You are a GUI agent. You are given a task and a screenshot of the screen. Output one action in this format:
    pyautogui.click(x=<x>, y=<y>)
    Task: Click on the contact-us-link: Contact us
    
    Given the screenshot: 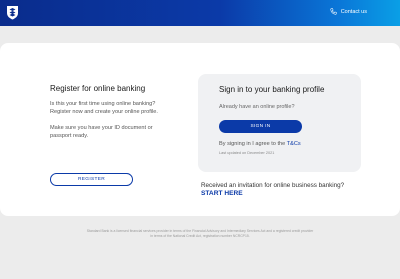 What is the action you would take?
    pyautogui.click(x=348, y=11)
    